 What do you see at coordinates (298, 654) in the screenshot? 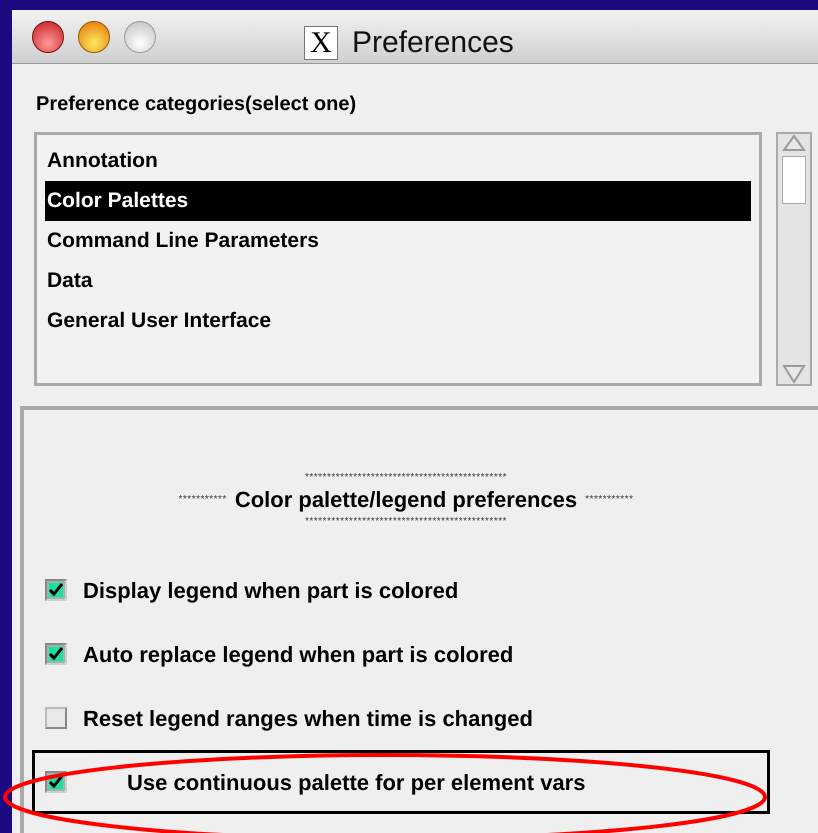
I see `option-label: Auto replace legend when part is colored` at bounding box center [298, 654].